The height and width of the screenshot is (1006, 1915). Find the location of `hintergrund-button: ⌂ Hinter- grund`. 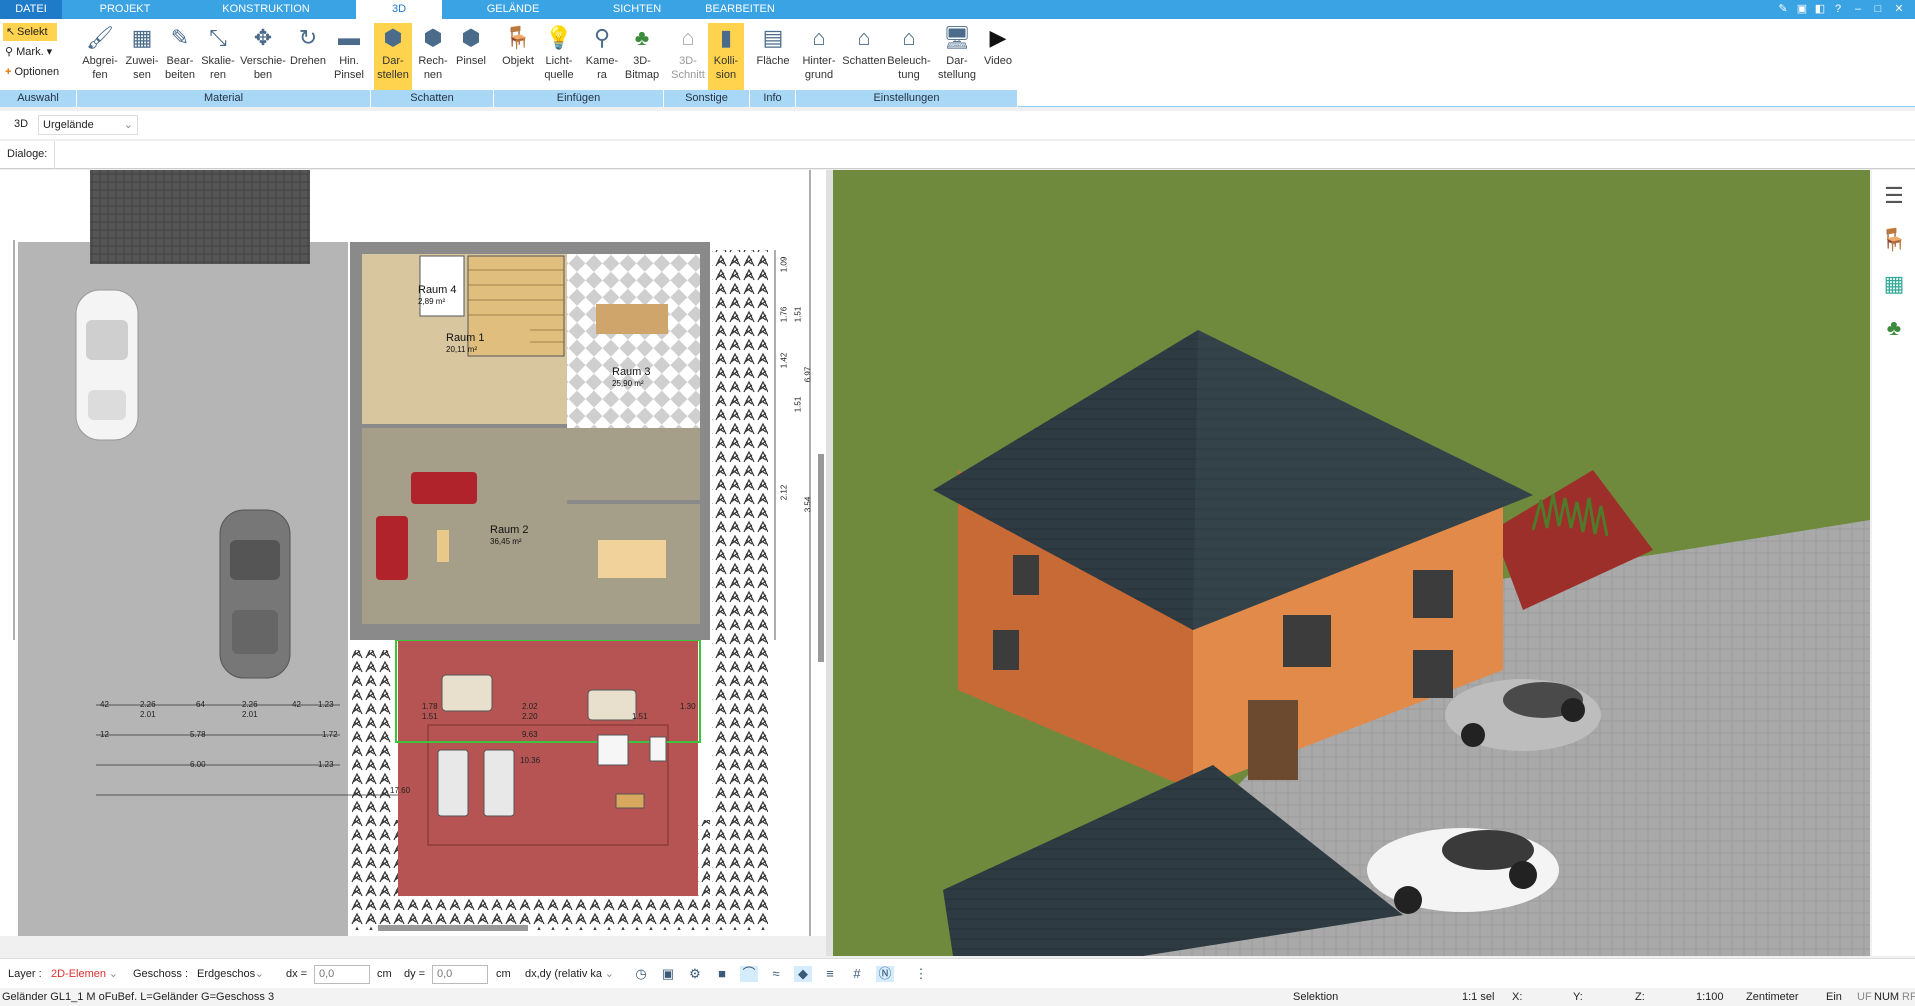

hintergrund-button: ⌂ Hinter- grund is located at coordinates (819, 57).